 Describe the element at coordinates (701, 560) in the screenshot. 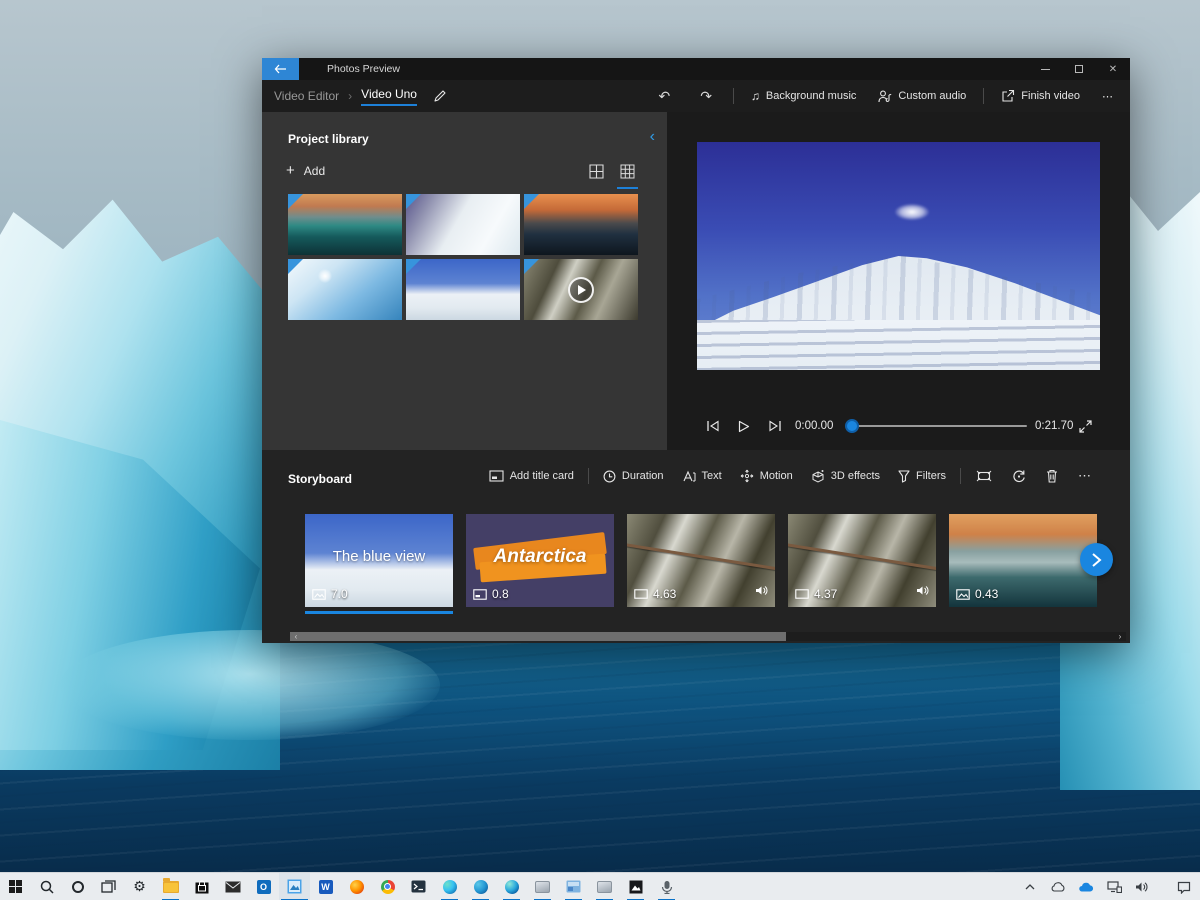

I see `clip-waterfall-video-1: 4.63` at that location.